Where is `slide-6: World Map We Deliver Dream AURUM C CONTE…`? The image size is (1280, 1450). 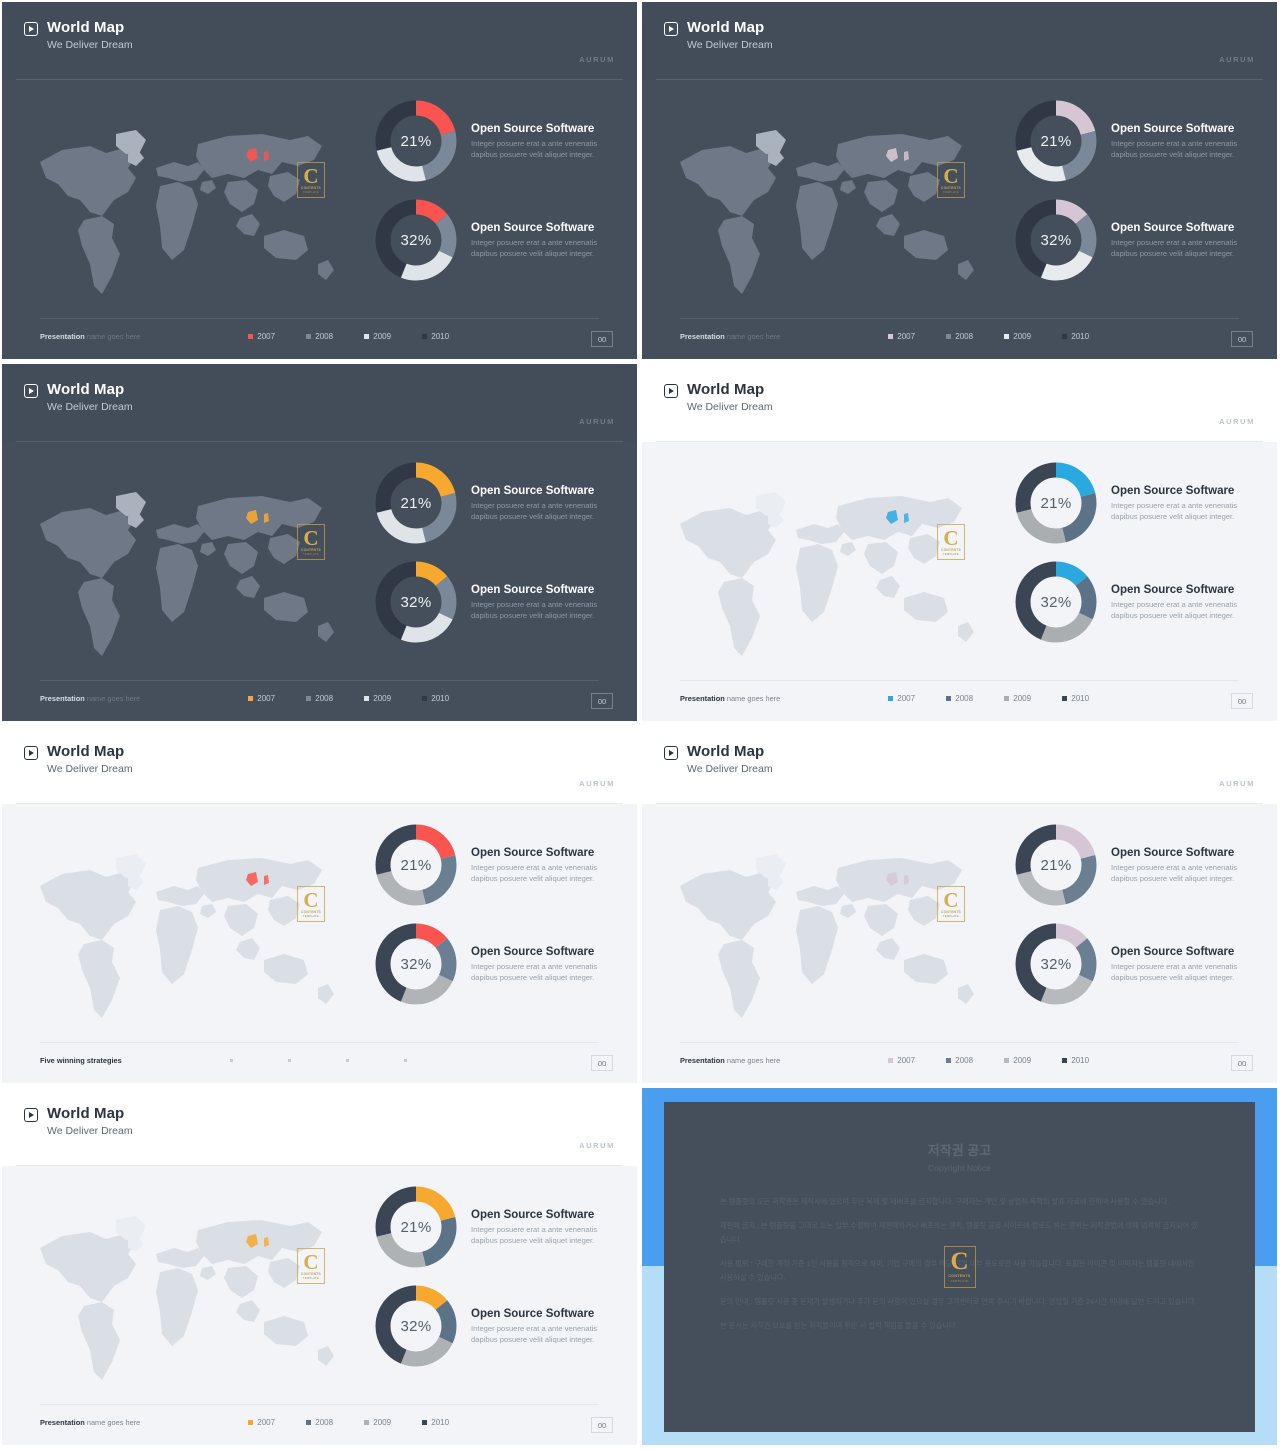
slide-6: World Map We Deliver Dream AURUM C CONTE… is located at coordinates (959, 904).